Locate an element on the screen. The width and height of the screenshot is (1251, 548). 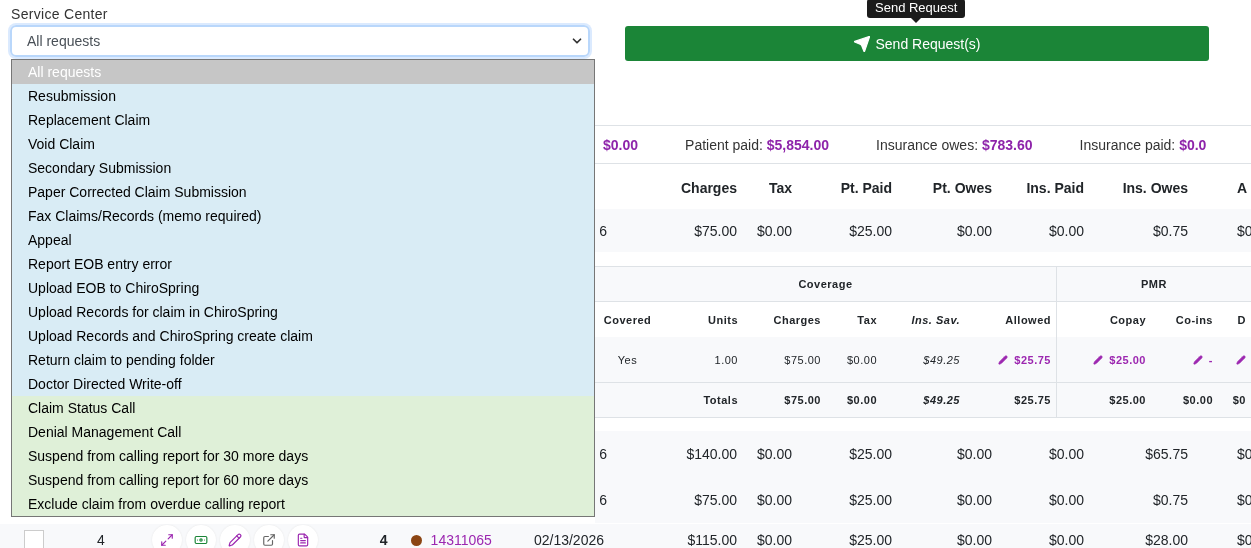
expand-icon is located at coordinates (166, 540).